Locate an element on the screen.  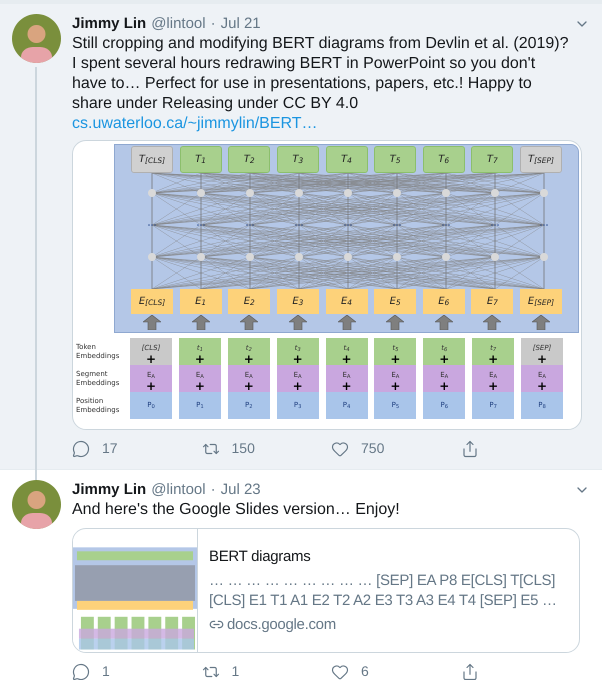
embedding-box: E$_{1}$ is located at coordinates (201, 301).